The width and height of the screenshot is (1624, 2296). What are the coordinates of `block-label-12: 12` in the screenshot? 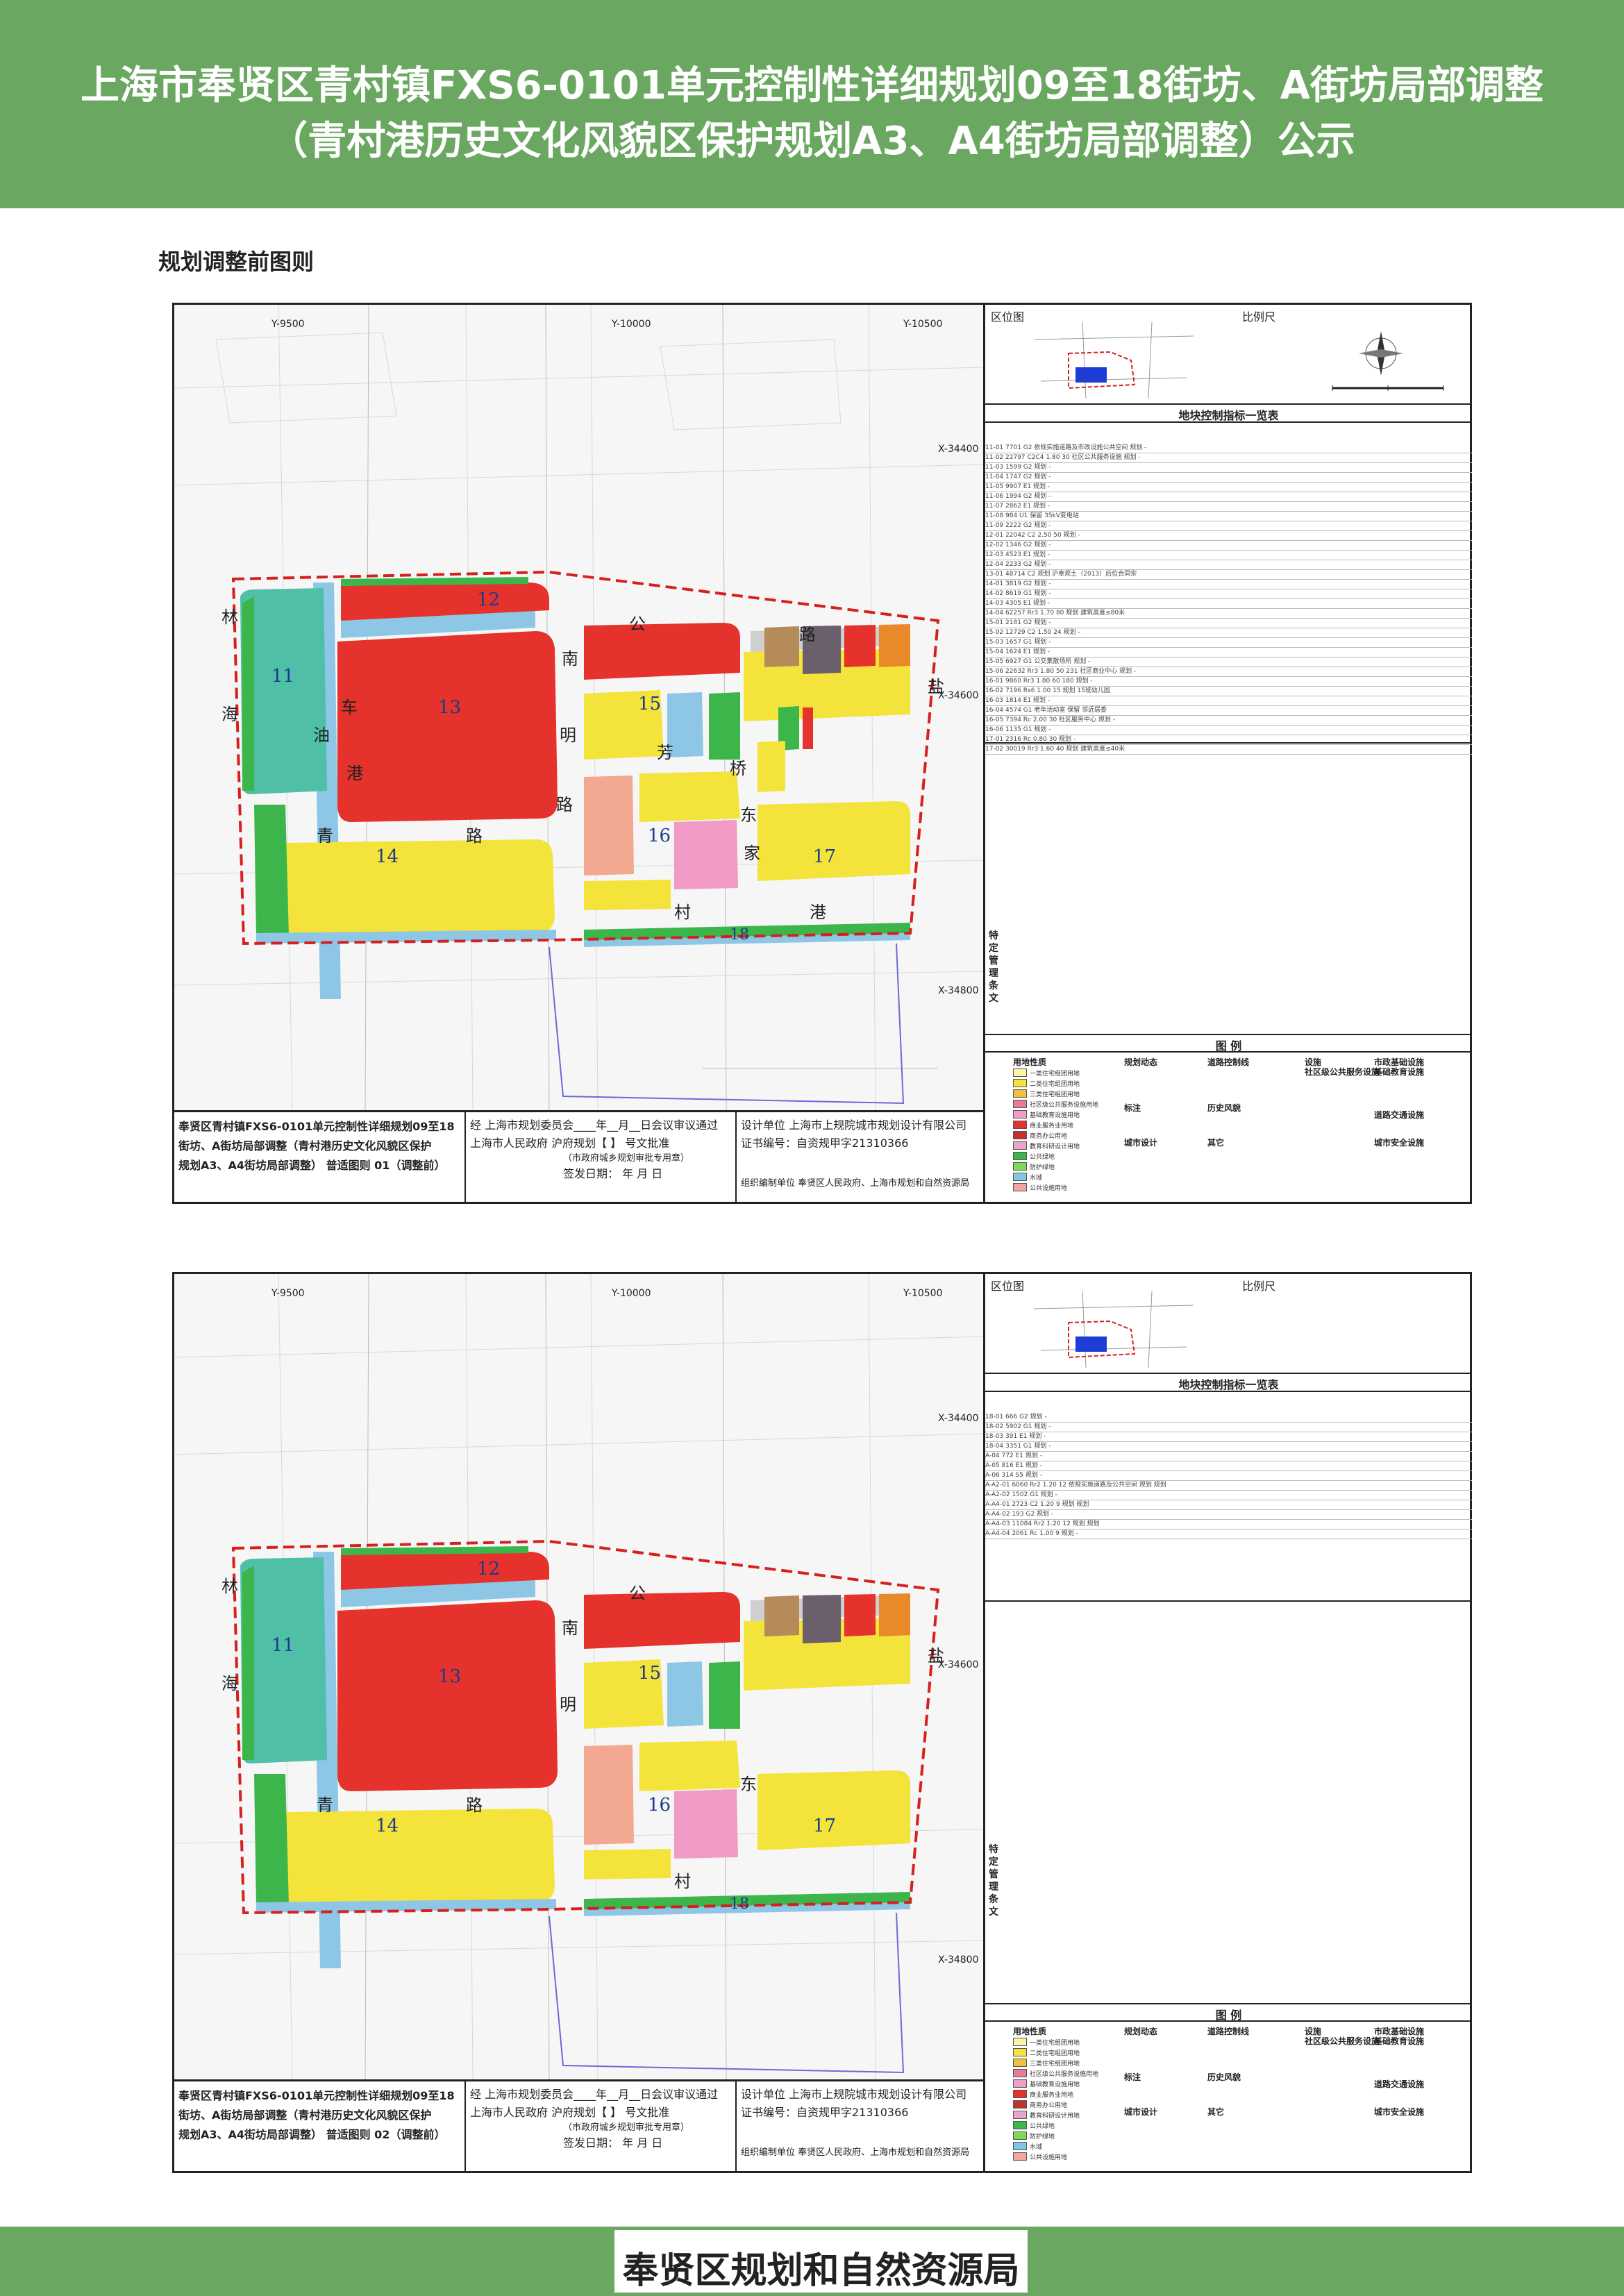 It's located at (489, 1569).